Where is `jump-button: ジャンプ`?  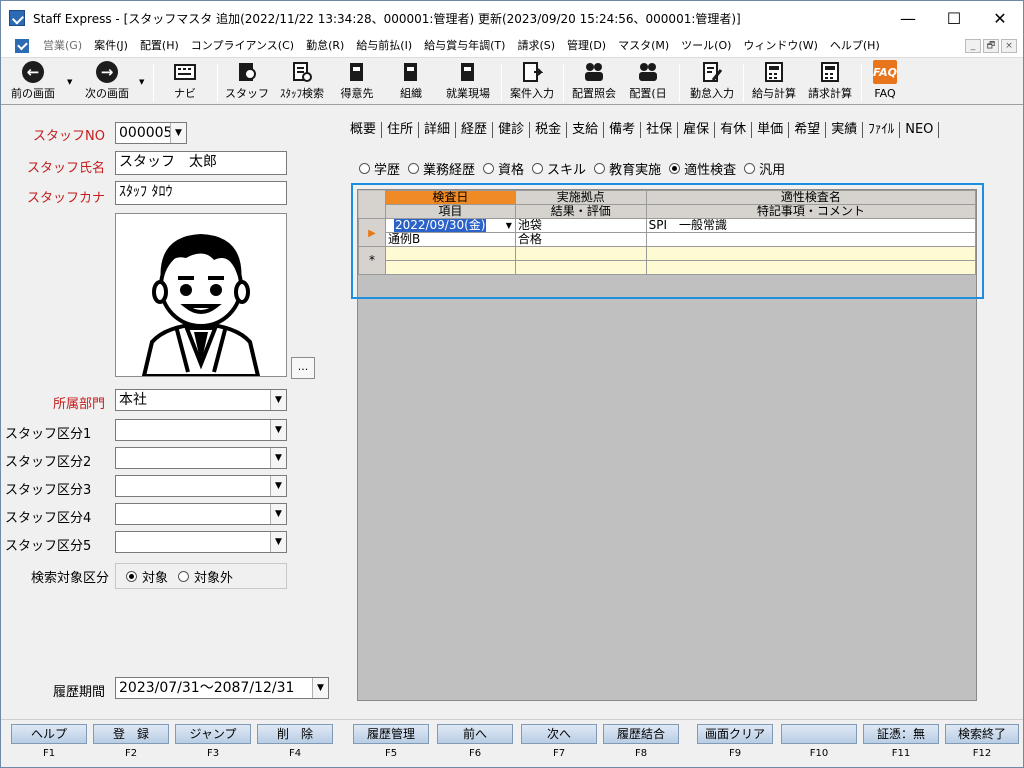 jump-button: ジャンプ is located at coordinates (213, 734).